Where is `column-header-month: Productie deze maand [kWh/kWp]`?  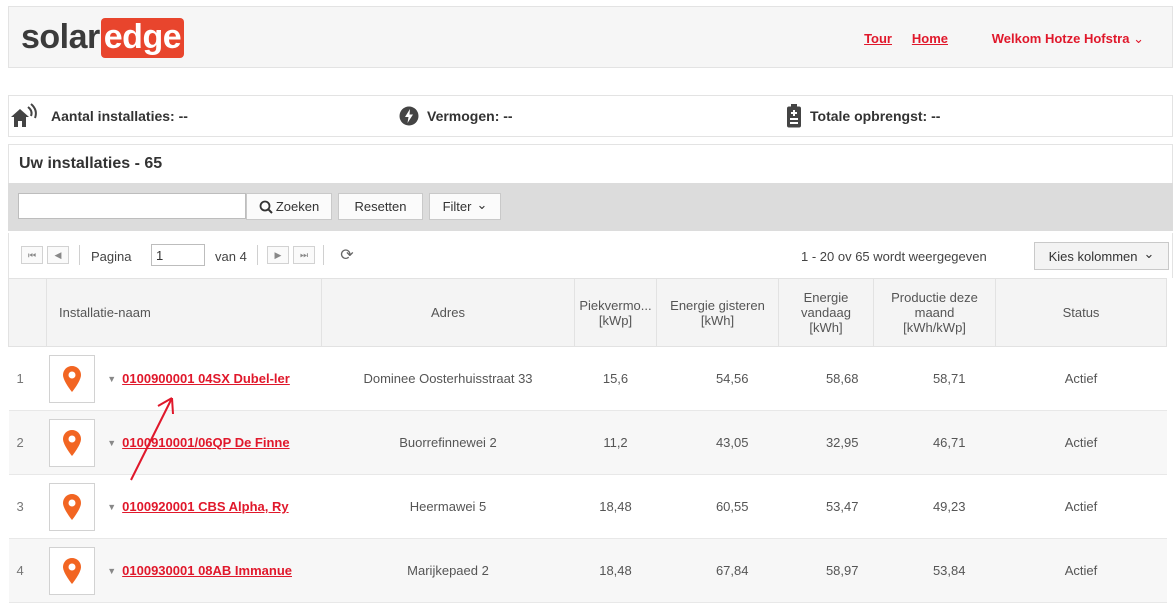 column-header-month: Productie deze maand [kWh/kWp] is located at coordinates (934, 312).